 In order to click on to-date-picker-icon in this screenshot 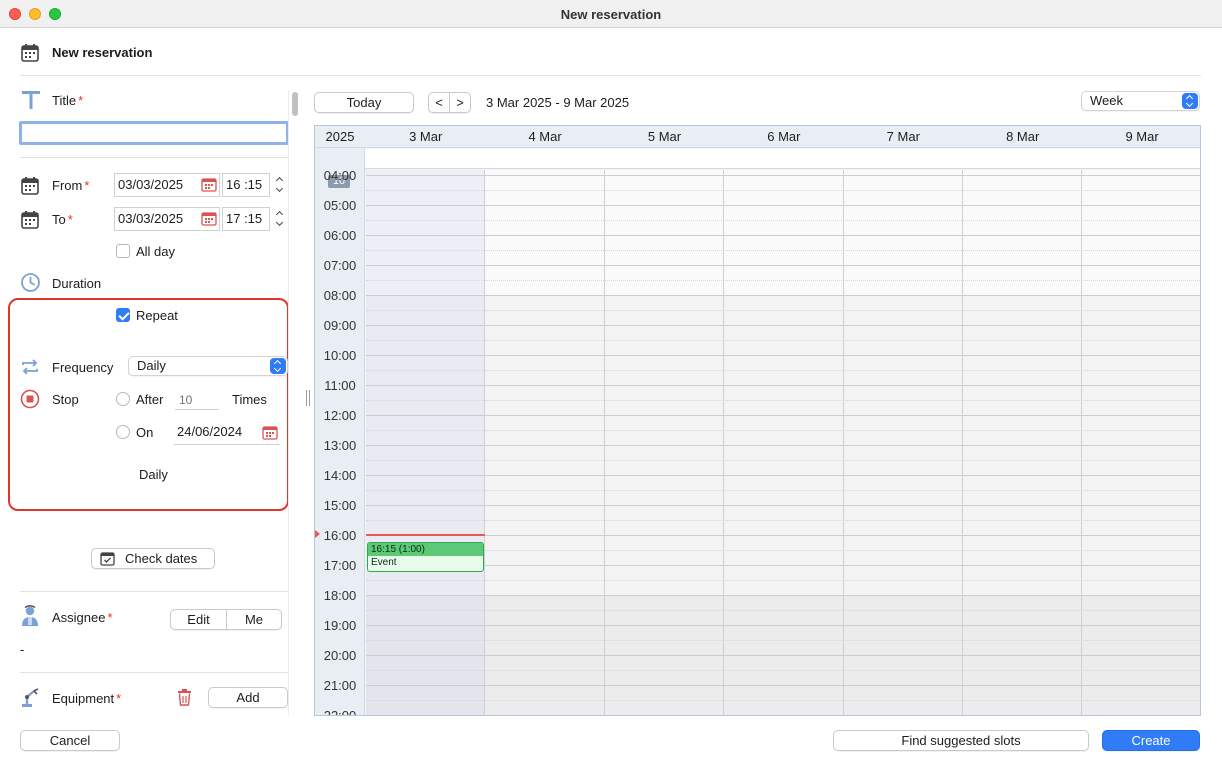, I will do `click(209, 218)`.